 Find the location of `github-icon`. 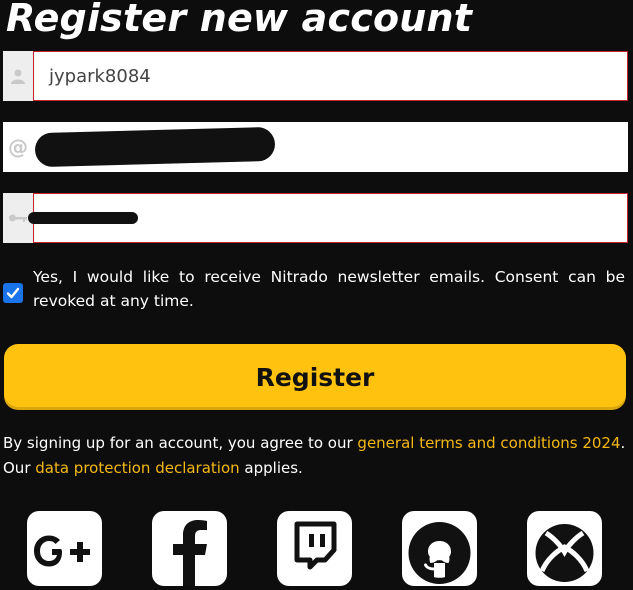

github-icon is located at coordinates (439, 553).